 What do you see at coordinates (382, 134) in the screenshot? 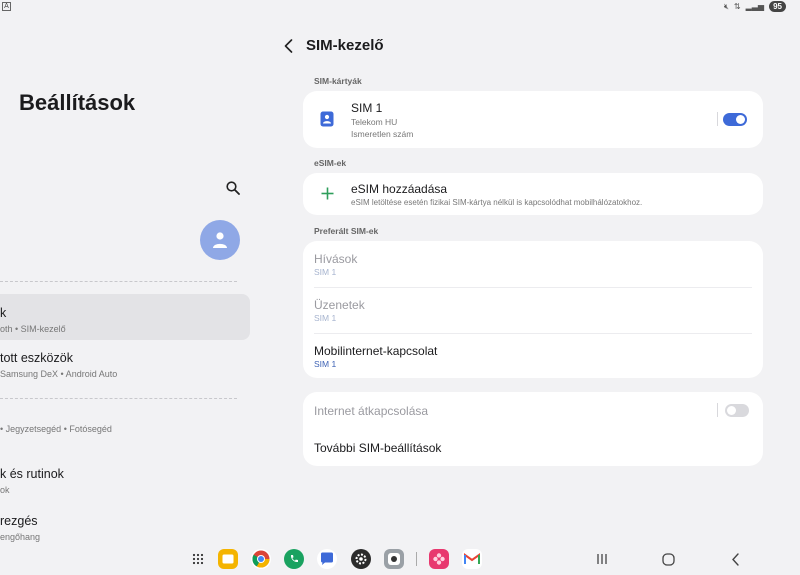
I see `sim1-number: Ismeretlen szám` at bounding box center [382, 134].